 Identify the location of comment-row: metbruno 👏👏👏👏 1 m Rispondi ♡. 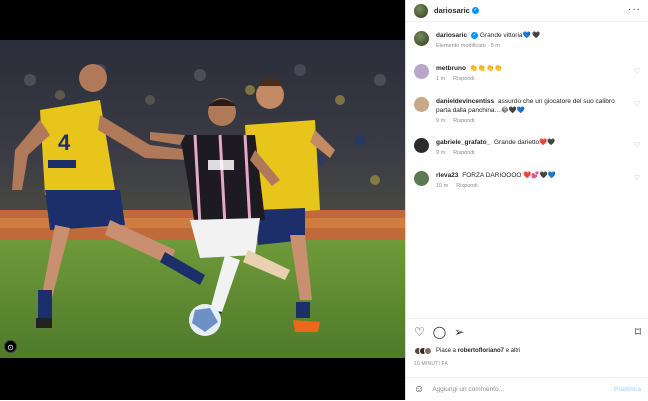
(529, 74).